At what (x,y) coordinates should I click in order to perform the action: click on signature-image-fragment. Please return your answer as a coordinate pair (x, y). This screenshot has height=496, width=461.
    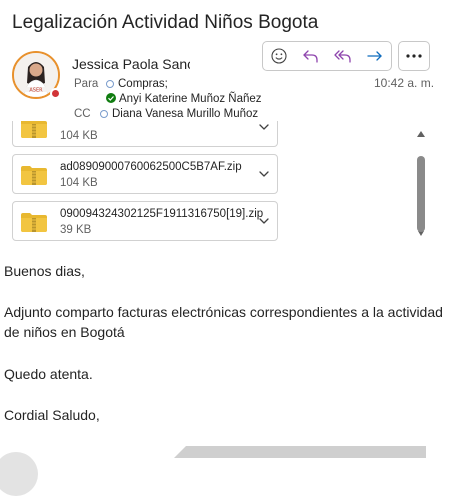
    Looking at the image, I should click on (19, 474).